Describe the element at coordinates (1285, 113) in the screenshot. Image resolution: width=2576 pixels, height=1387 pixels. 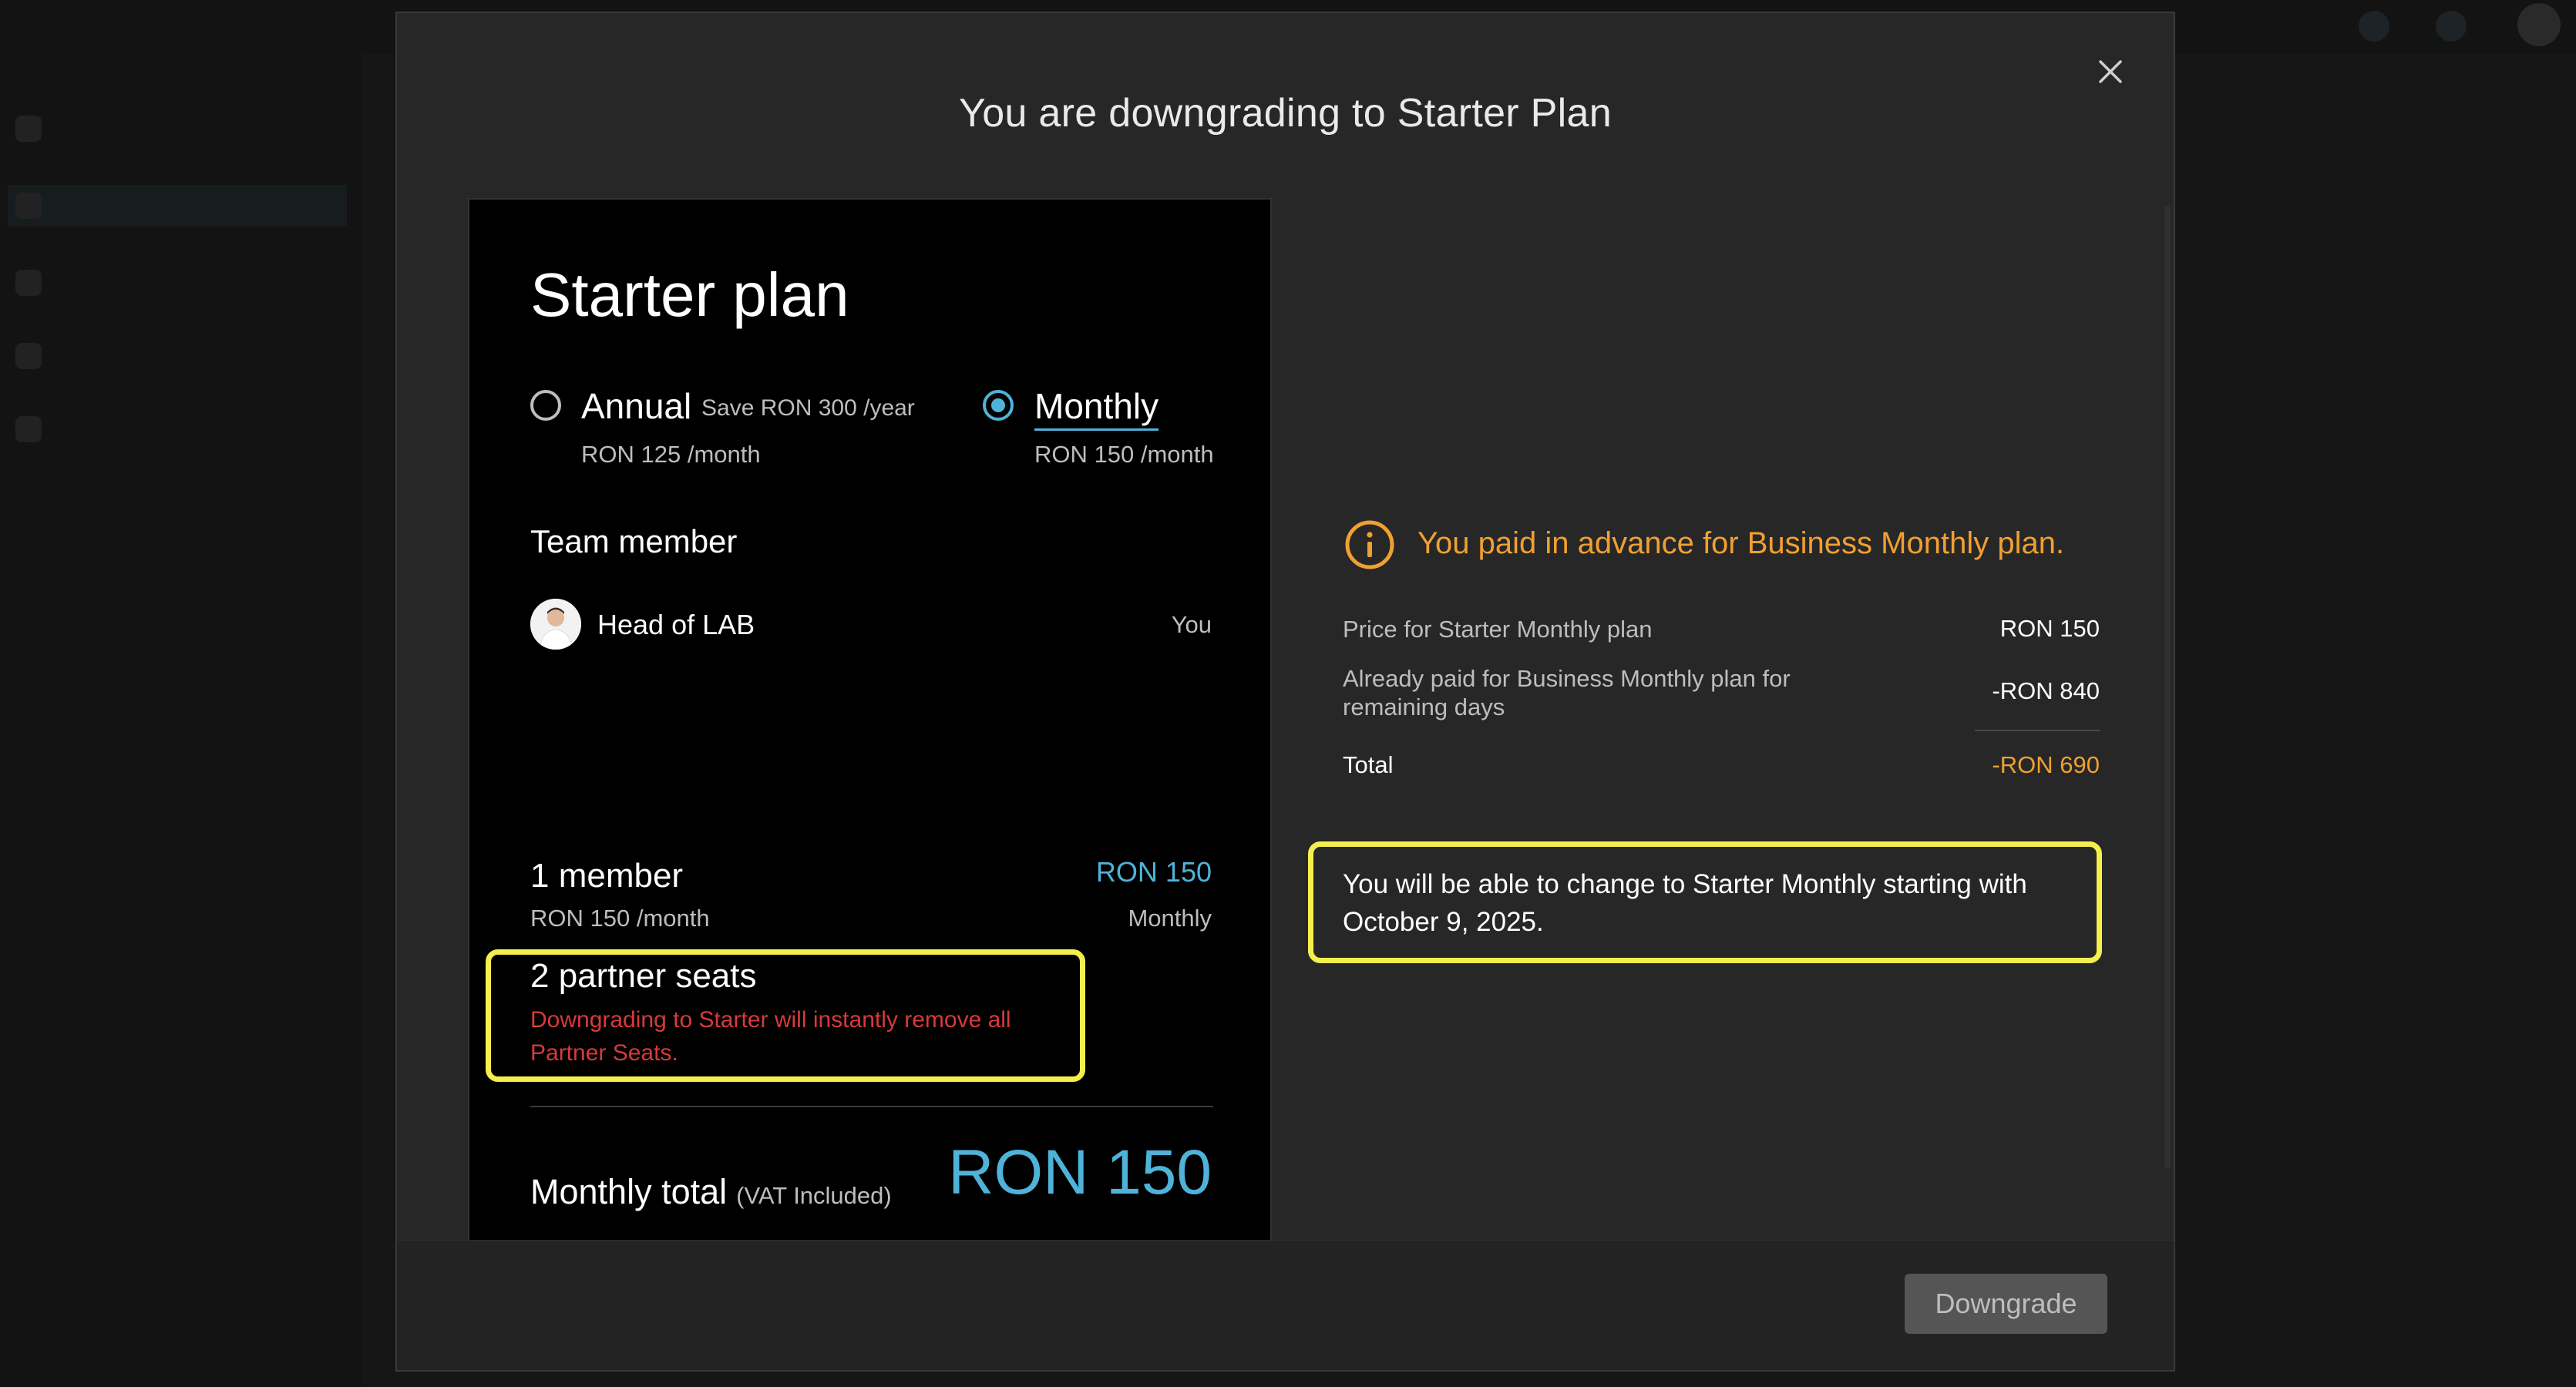
I see `modal-title: You are downgrading to Starter Plan` at that location.